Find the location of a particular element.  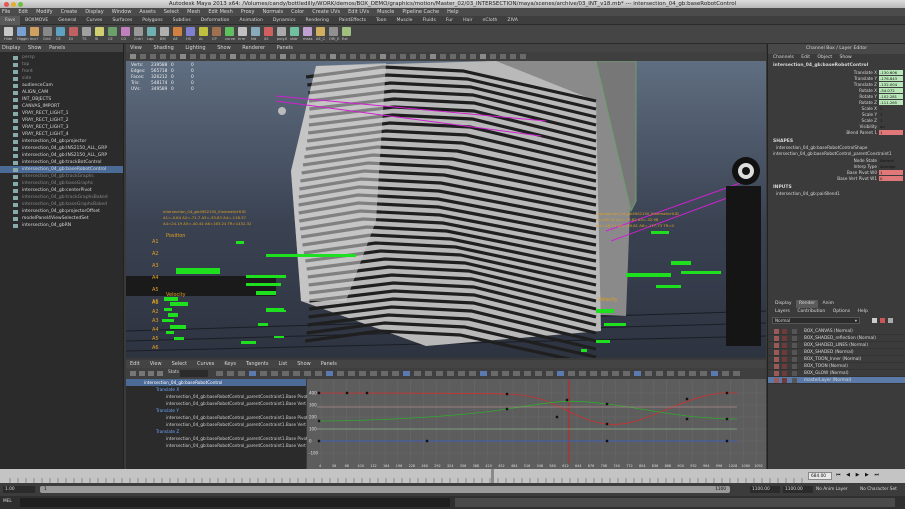

graph-menu-view: View is located at coordinates (156, 364).